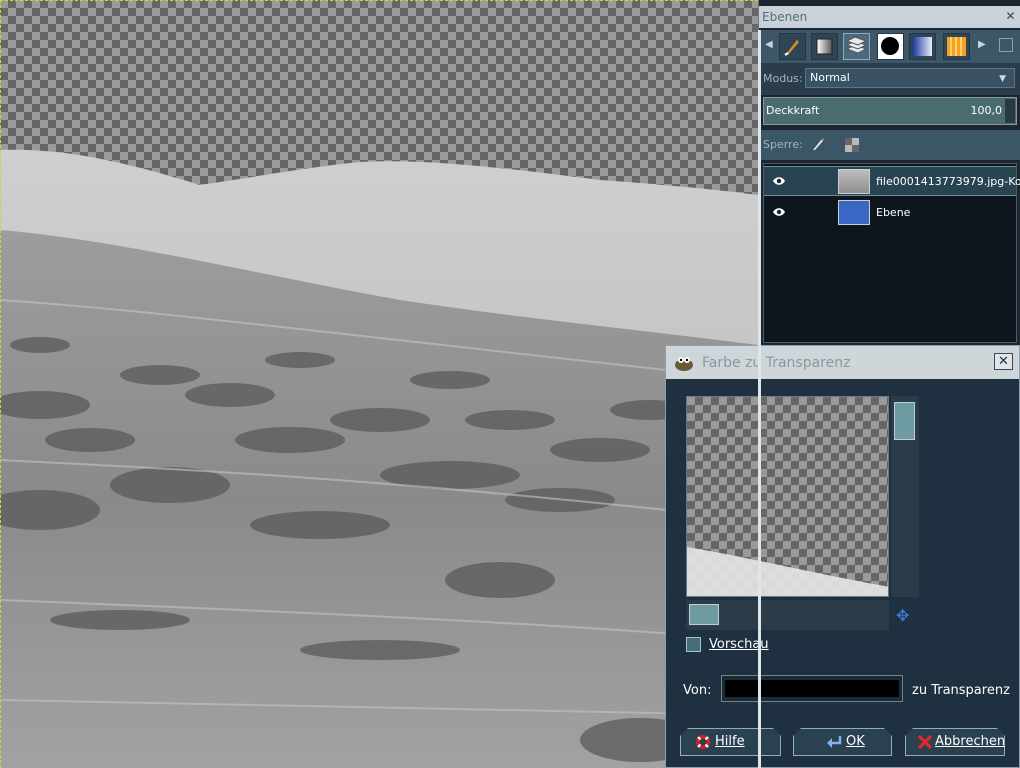  What do you see at coordinates (922, 46) in the screenshot?
I see `blue-gradient-tab-icon` at bounding box center [922, 46].